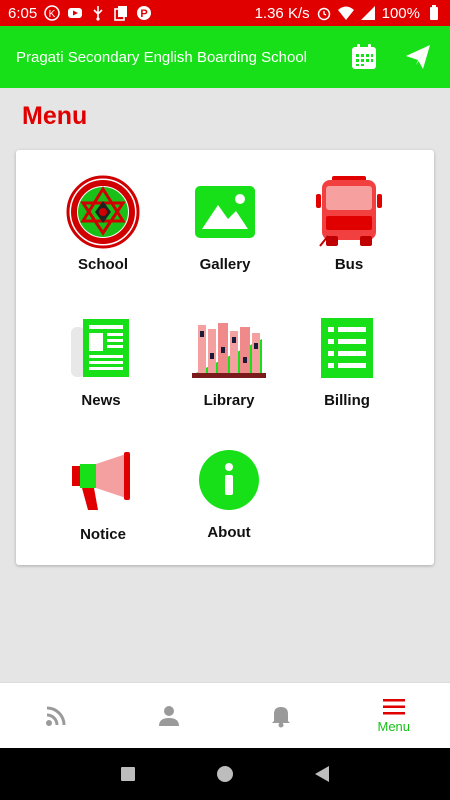 This screenshot has height=800, width=450. What do you see at coordinates (347, 400) in the screenshot?
I see `menu-item-label: Billing` at bounding box center [347, 400].